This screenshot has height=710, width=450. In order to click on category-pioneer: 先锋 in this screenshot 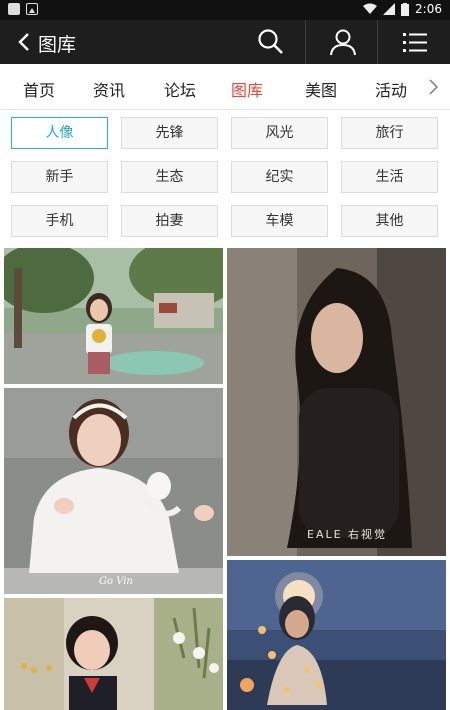, I will do `click(169, 133)`.